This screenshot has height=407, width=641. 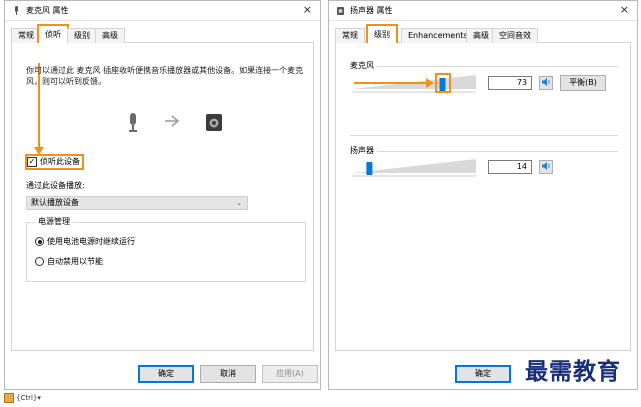 I want to click on balance-button: 平衡(B), so click(x=583, y=83).